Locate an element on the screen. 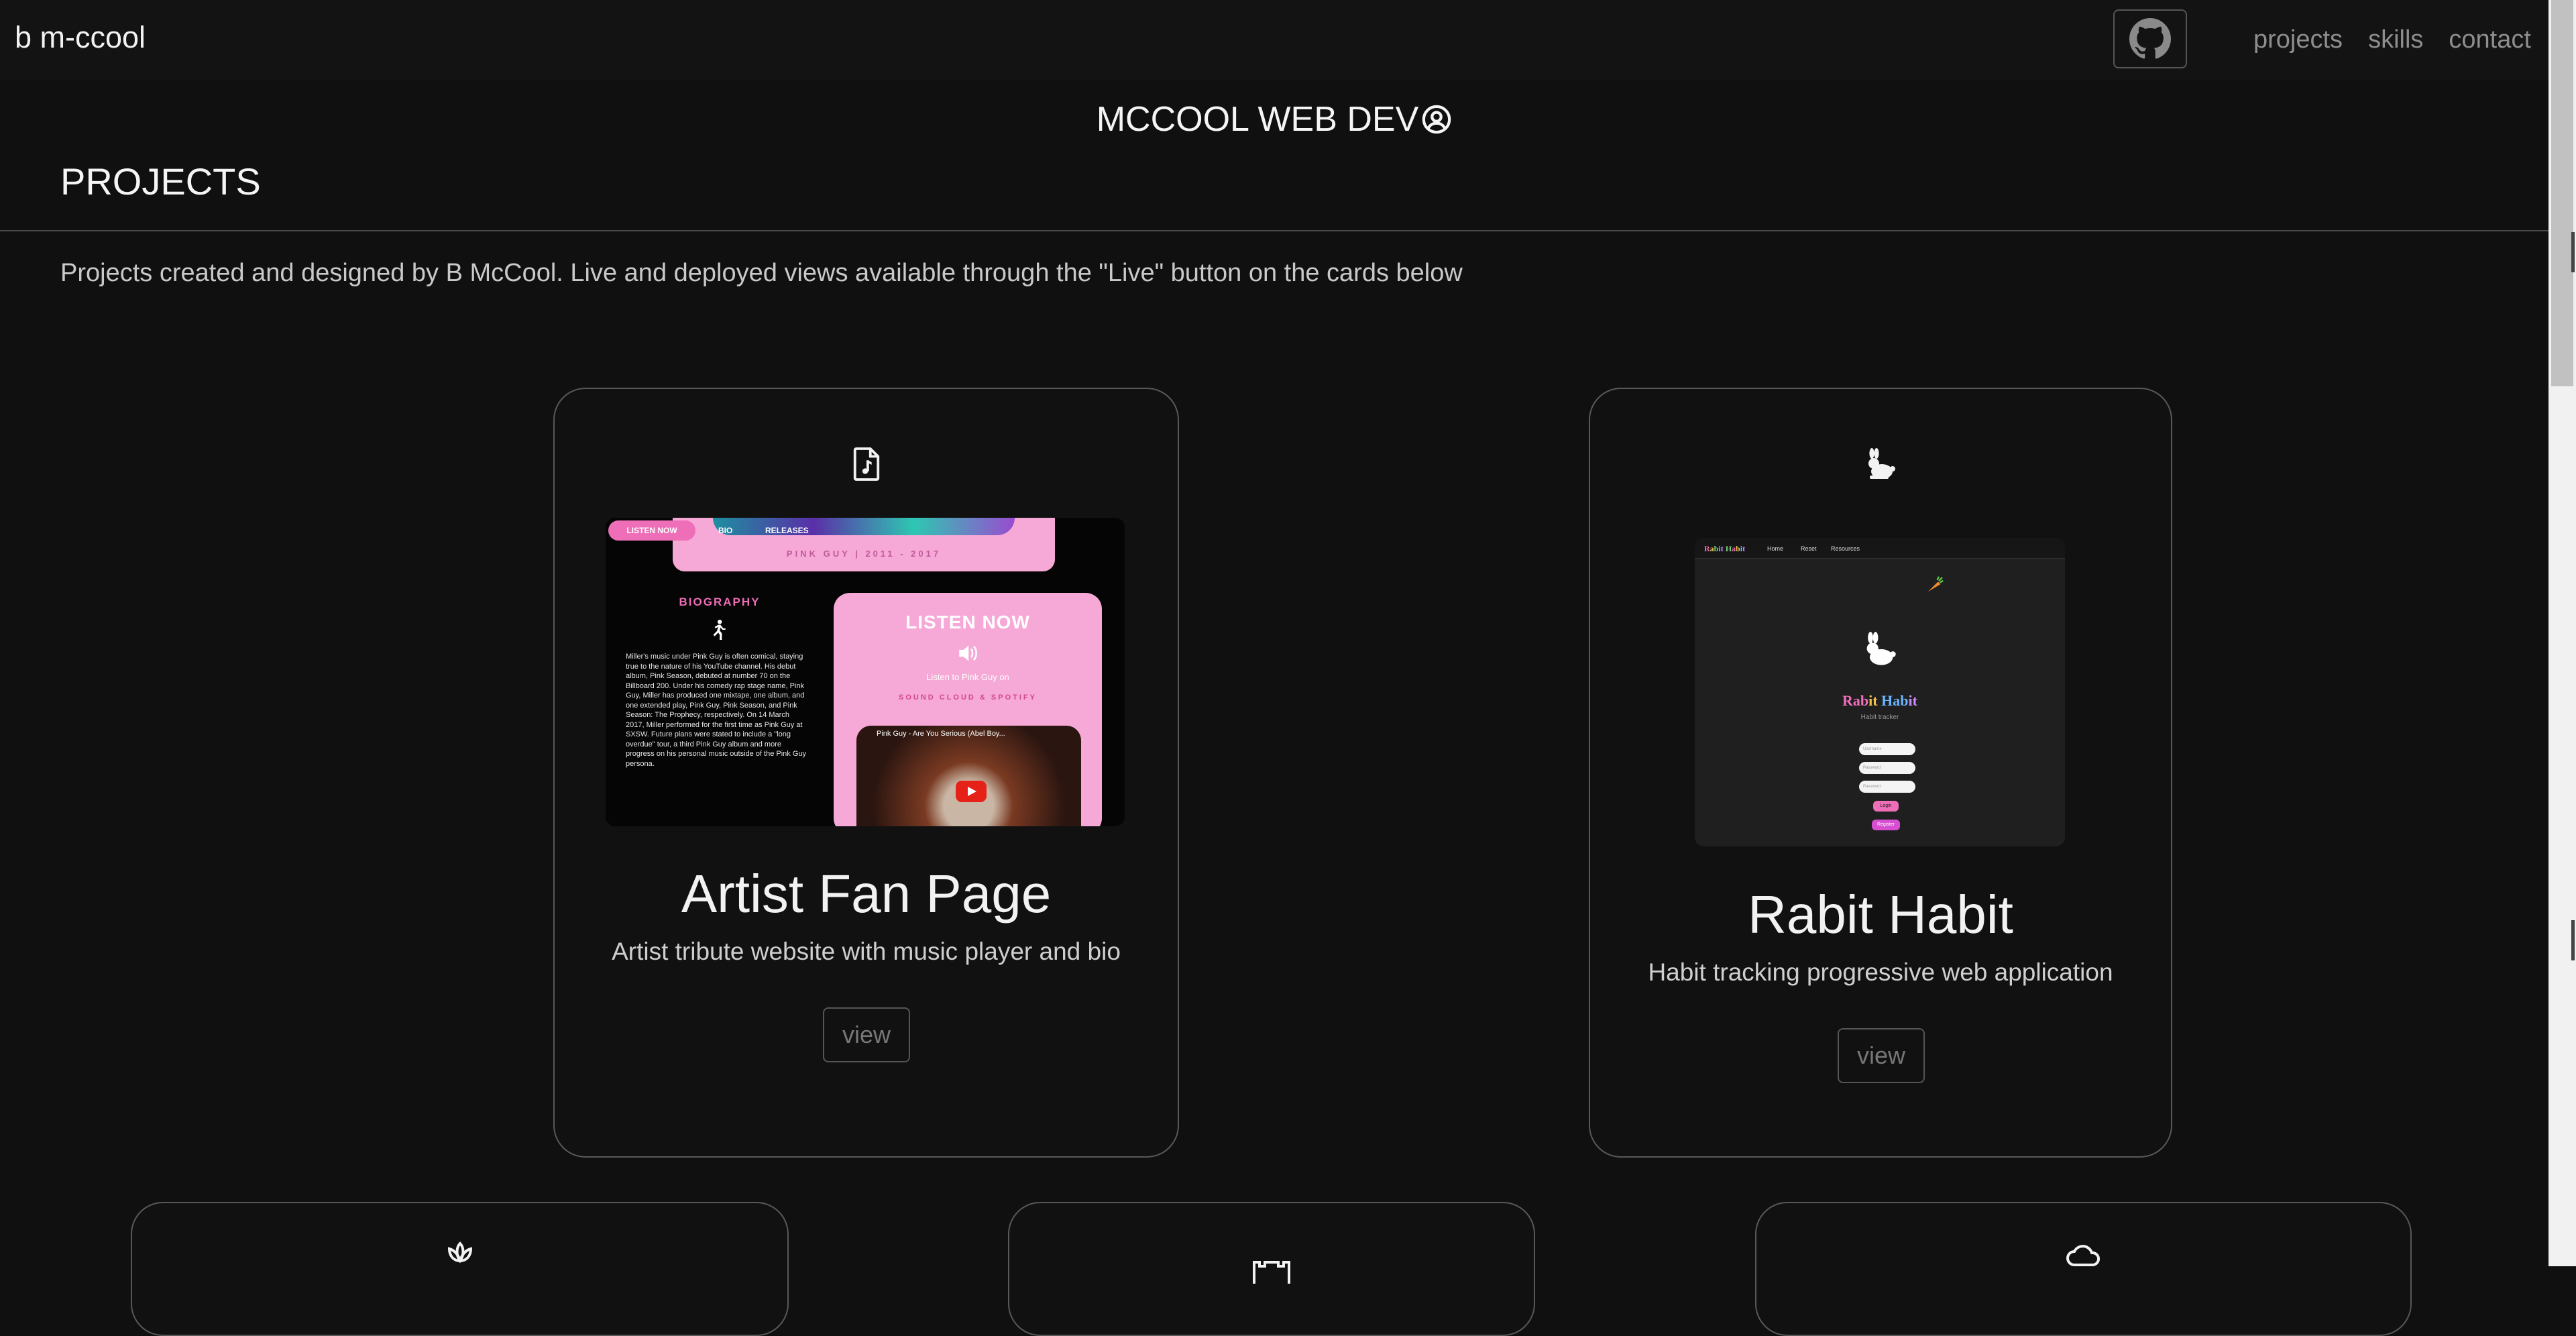 The image size is (2576, 1336). card-title: Rabit Habit is located at coordinates (1880, 915).